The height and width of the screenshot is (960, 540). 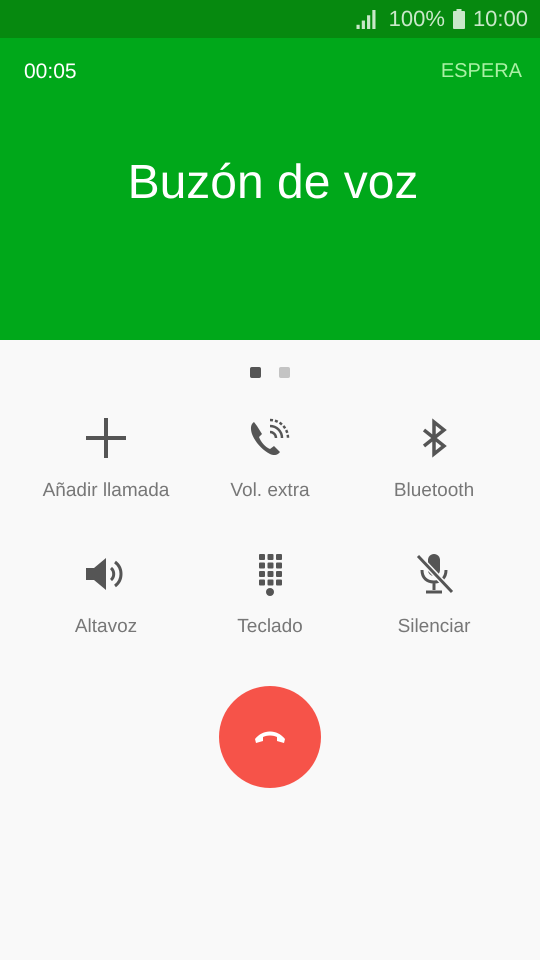 What do you see at coordinates (481, 71) in the screenshot?
I see `hold-button: ESPERA` at bounding box center [481, 71].